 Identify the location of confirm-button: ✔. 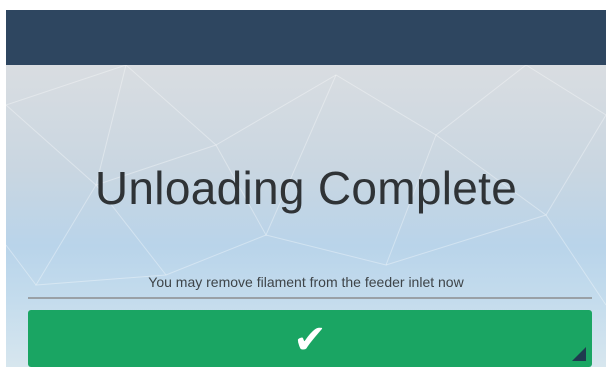
(310, 338).